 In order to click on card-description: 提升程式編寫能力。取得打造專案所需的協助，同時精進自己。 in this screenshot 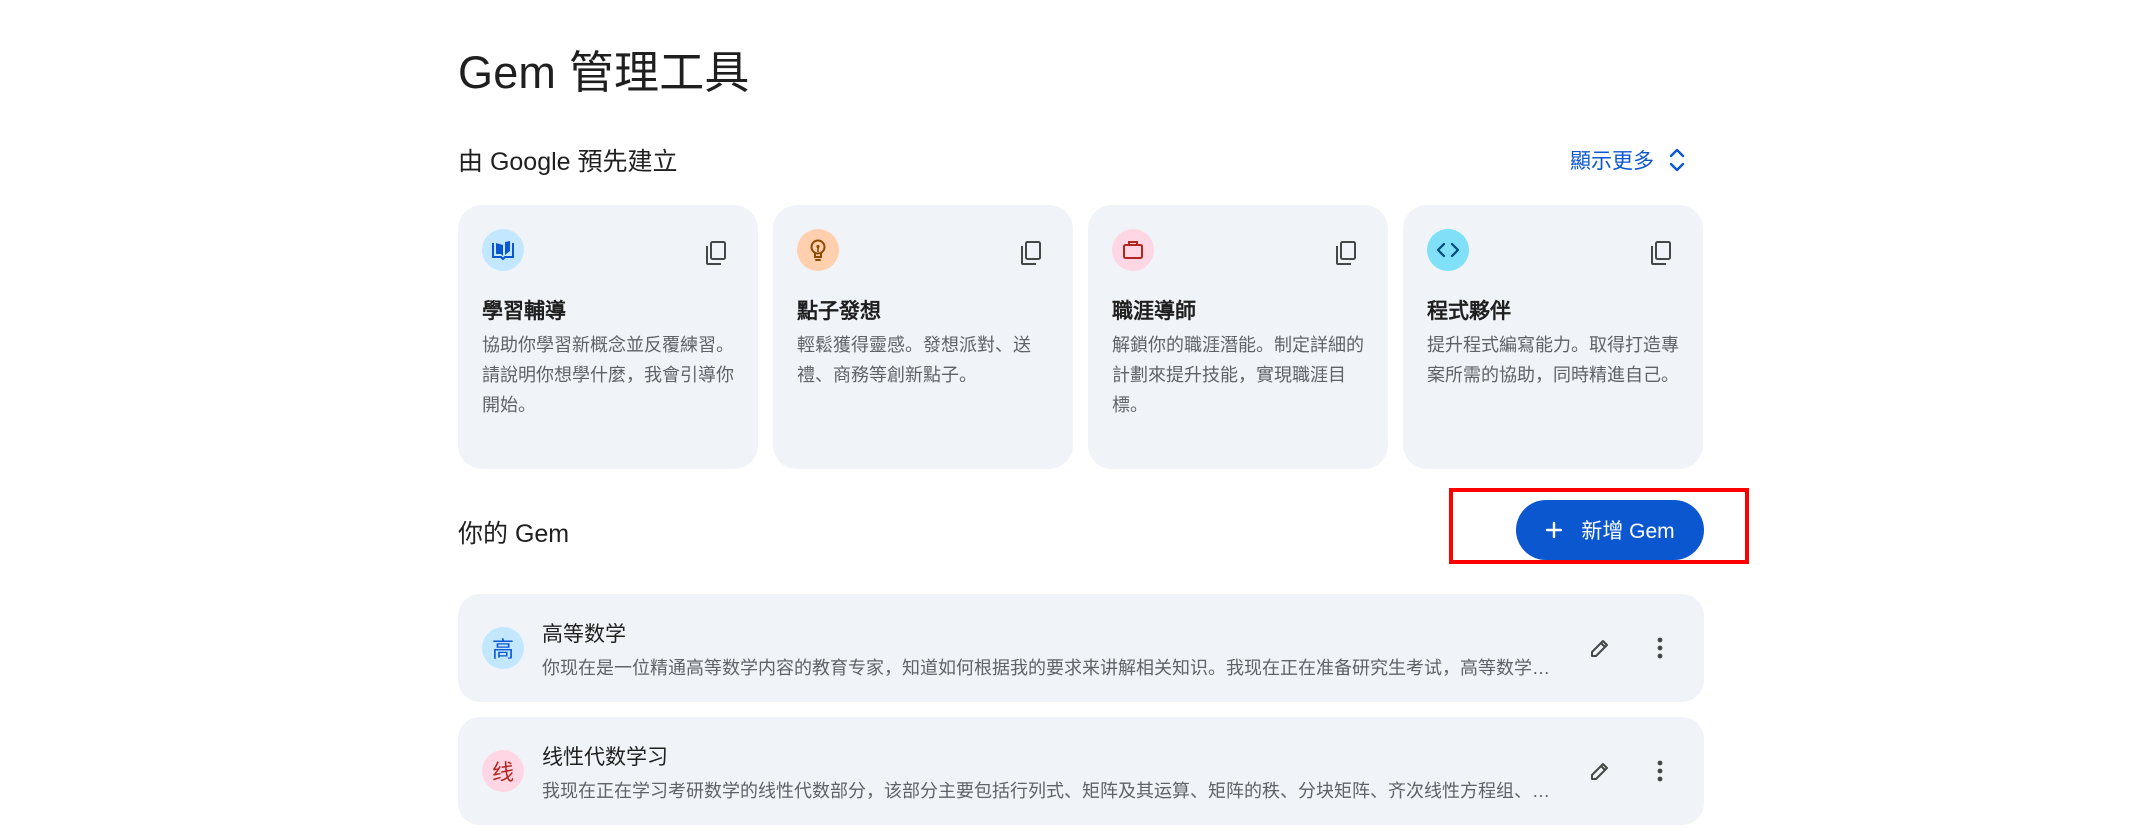, I will do `click(1553, 360)`.